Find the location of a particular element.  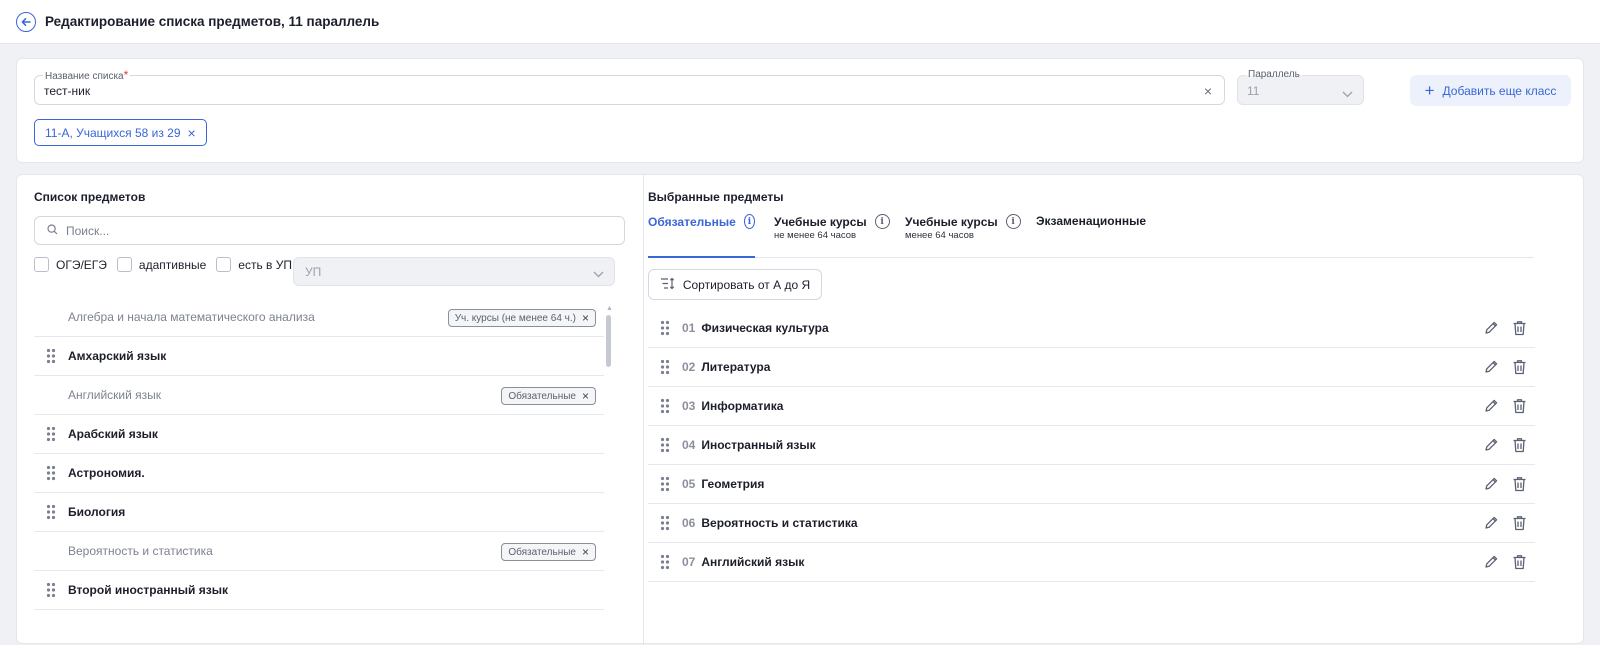

parallel-select: Параллель 11 is located at coordinates (1300, 87).